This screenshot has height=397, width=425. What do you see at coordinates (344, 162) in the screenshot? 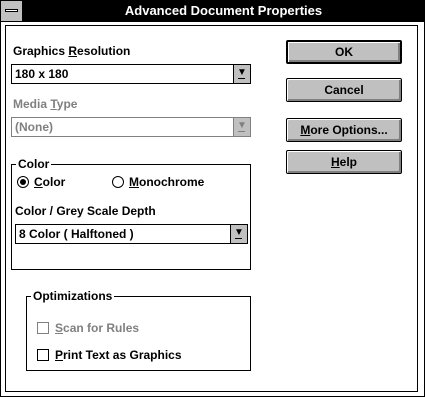
I see `help-button: Help` at bounding box center [344, 162].